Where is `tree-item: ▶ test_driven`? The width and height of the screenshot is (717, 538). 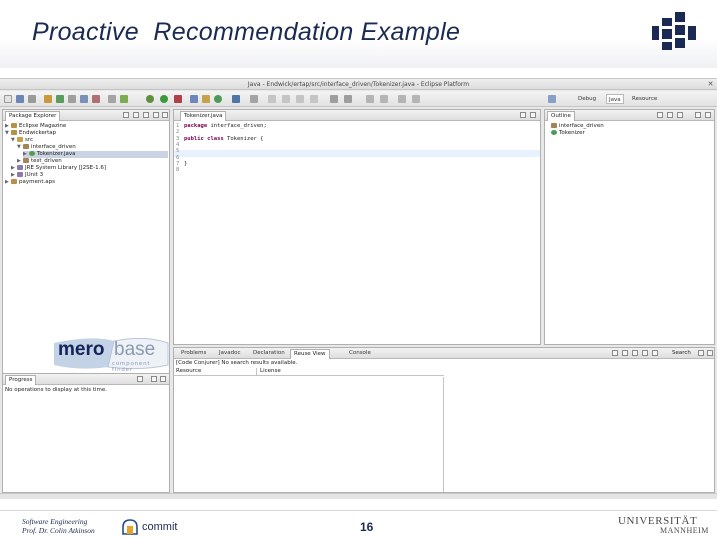
tree-item: ▶ test_driven is located at coordinates (39, 161).